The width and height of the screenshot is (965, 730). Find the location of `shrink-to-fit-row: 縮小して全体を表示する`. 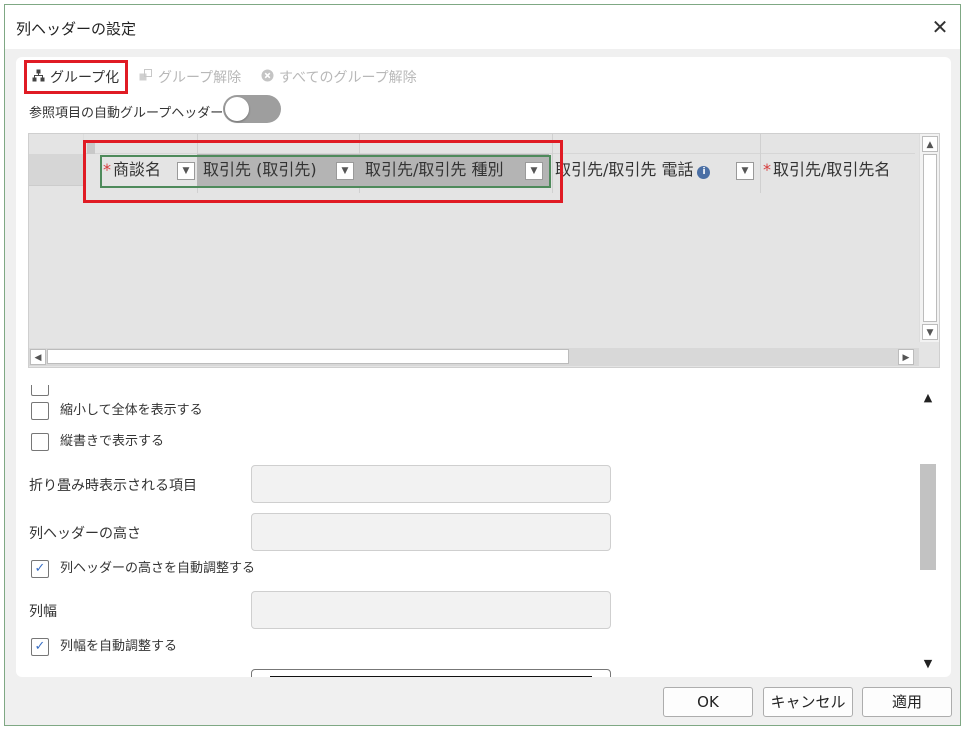

shrink-to-fit-row: 縮小して全体を表示する is located at coordinates (117, 411).